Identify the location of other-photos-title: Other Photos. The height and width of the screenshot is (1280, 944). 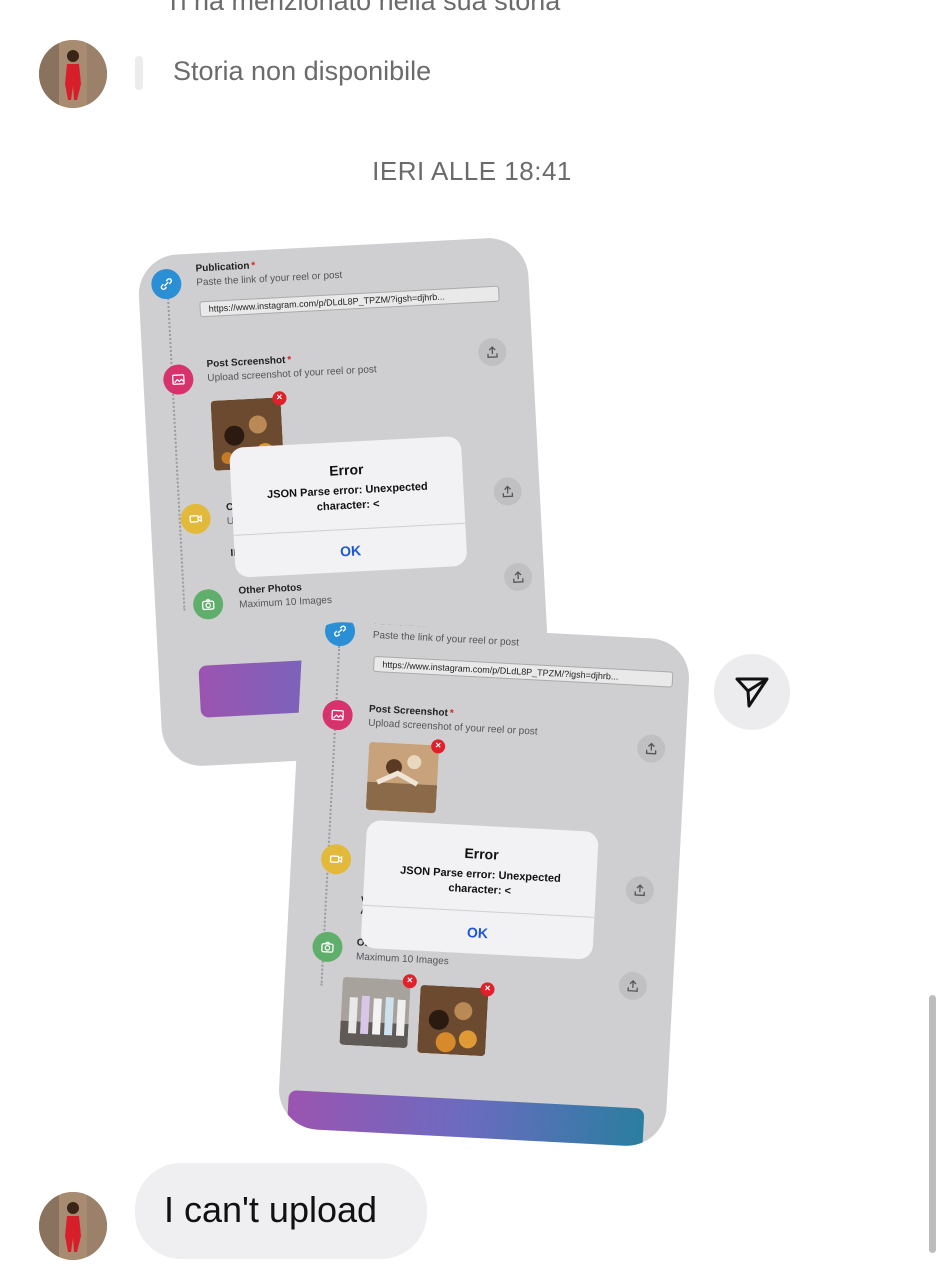
(270, 589).